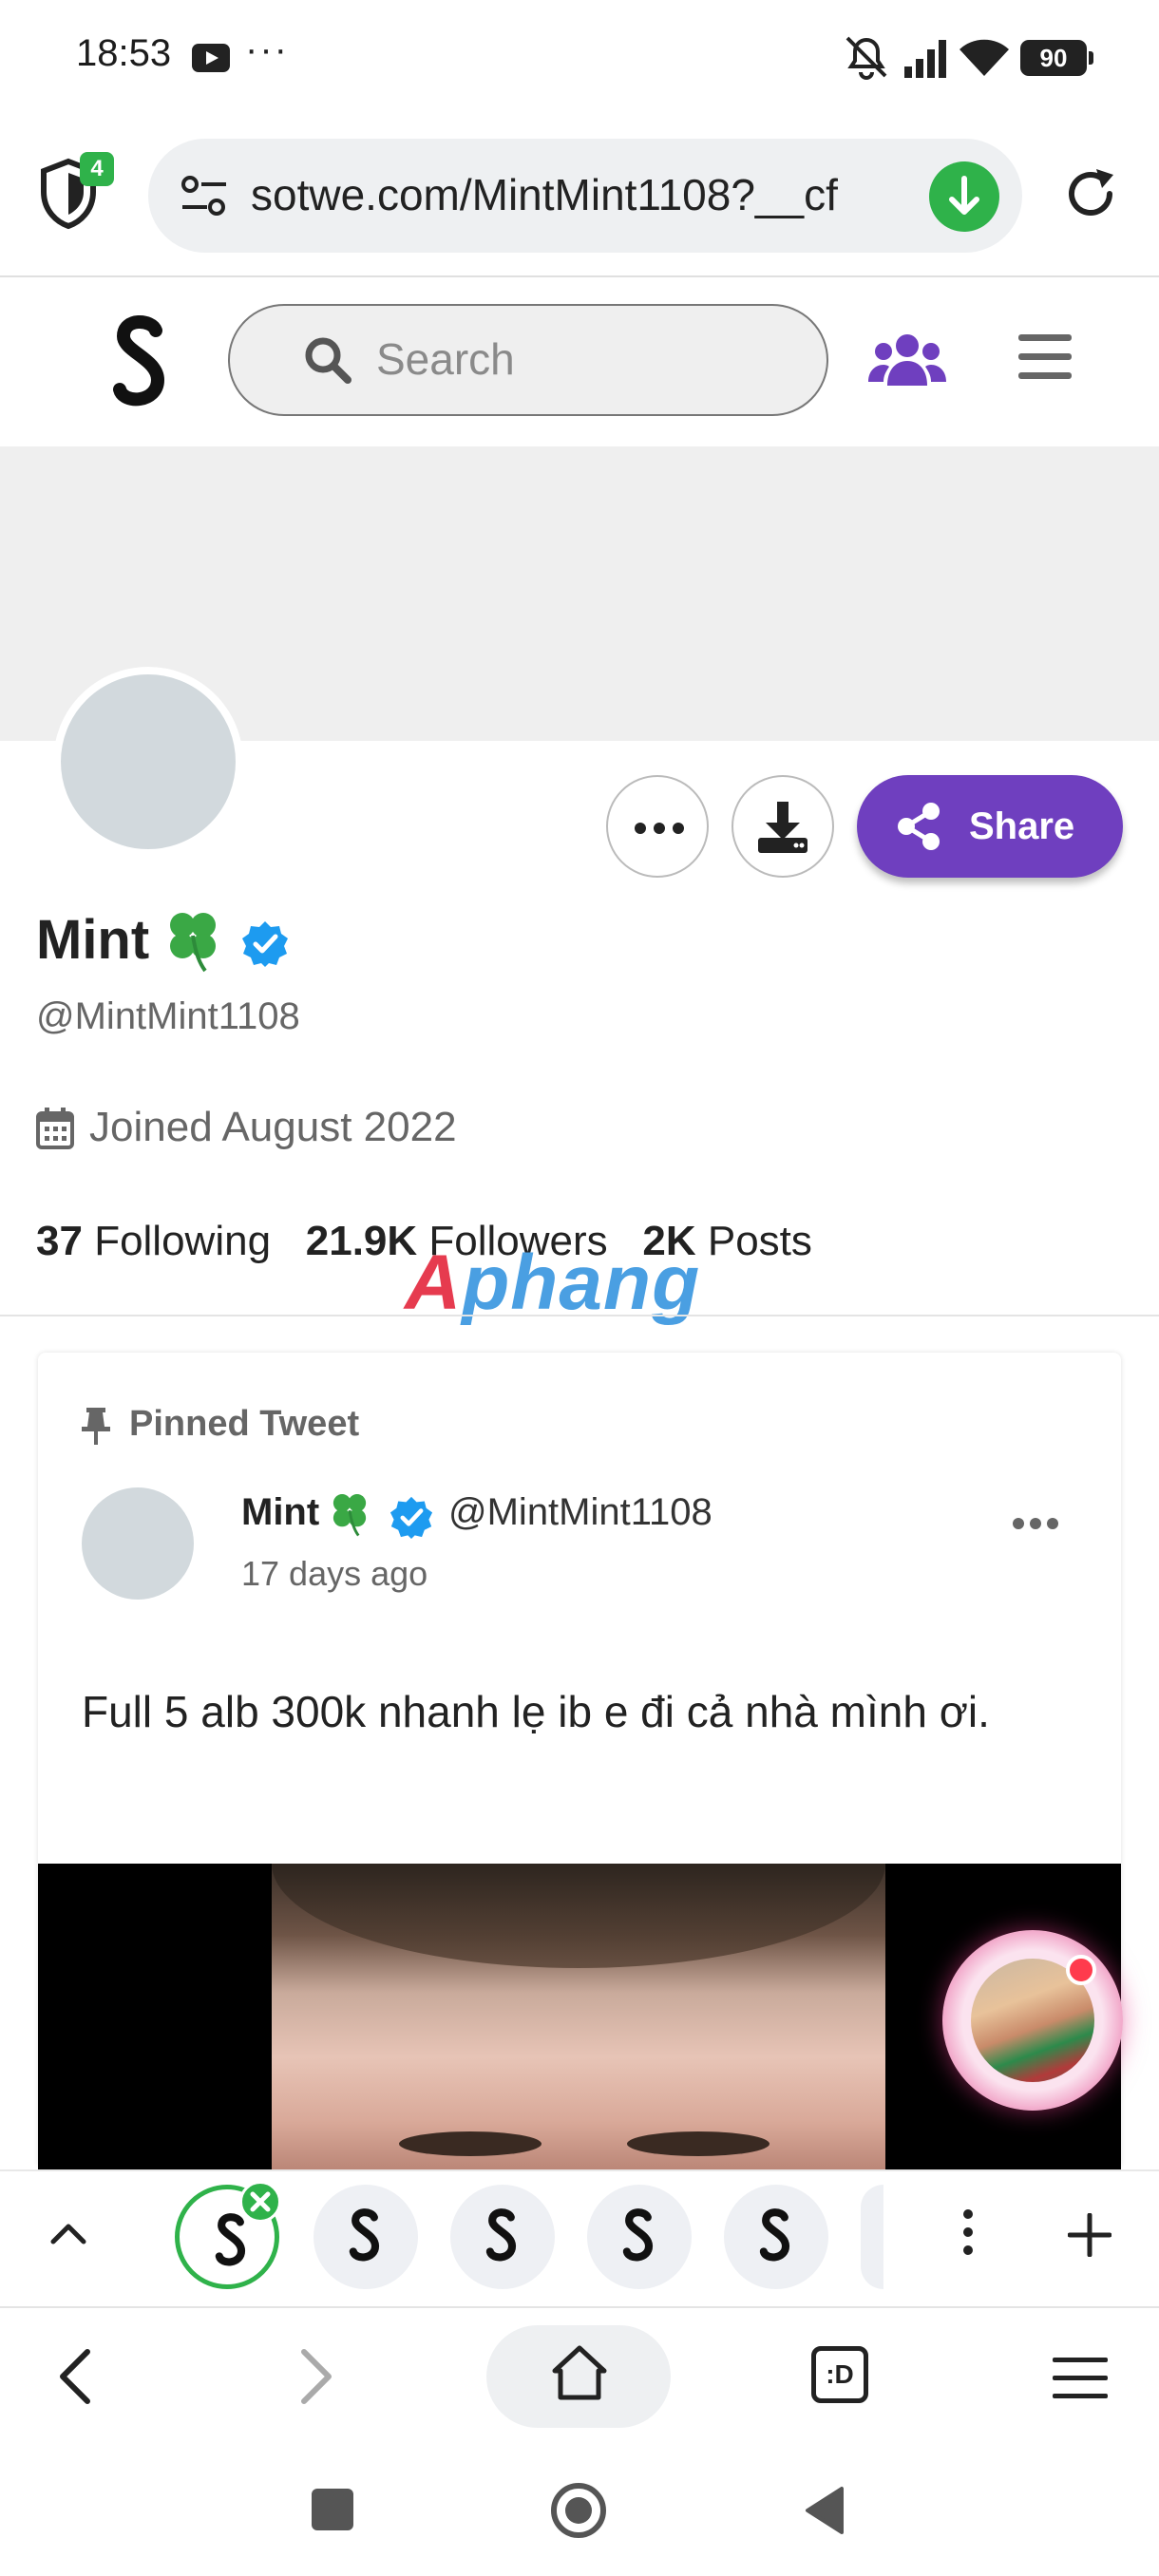 The width and height of the screenshot is (1159, 2576). Describe the element at coordinates (244, 1424) in the screenshot. I see `pinned-tweet-label: Pinned Tweet` at that location.